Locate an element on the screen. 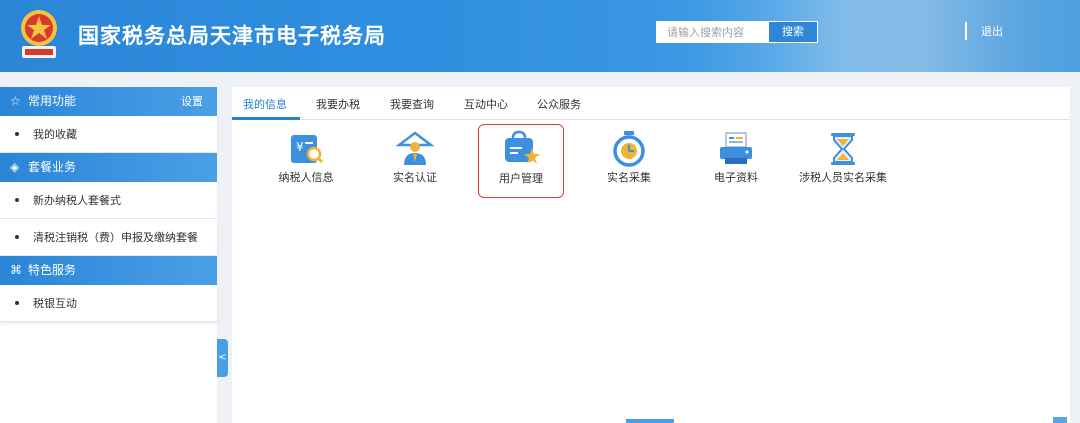 This screenshot has height=423, width=1080. tile-taxpayer-info: ¥ 纳税人信息 is located at coordinates (306, 162).